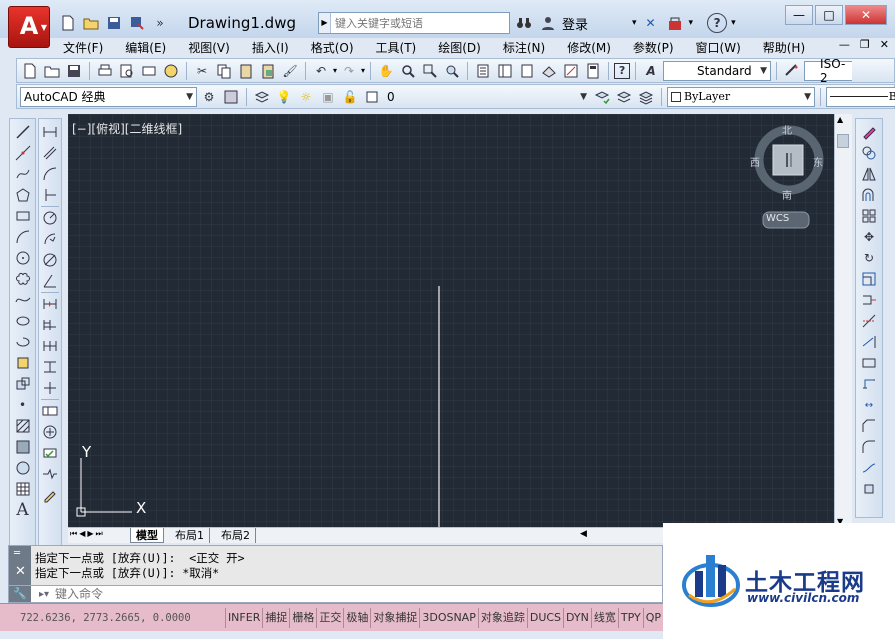  I want to click on menu-dimension: 标注(N), so click(524, 48).